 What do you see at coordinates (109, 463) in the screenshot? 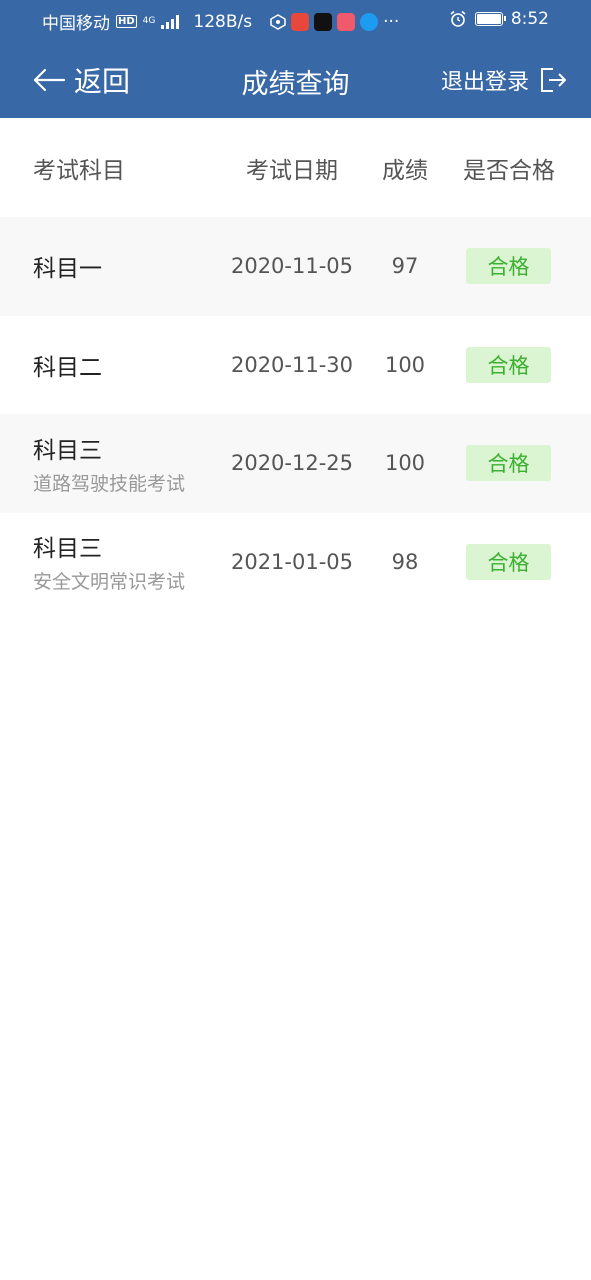
I see `subject-cell: 科目三 道路驾驶技能考试` at bounding box center [109, 463].